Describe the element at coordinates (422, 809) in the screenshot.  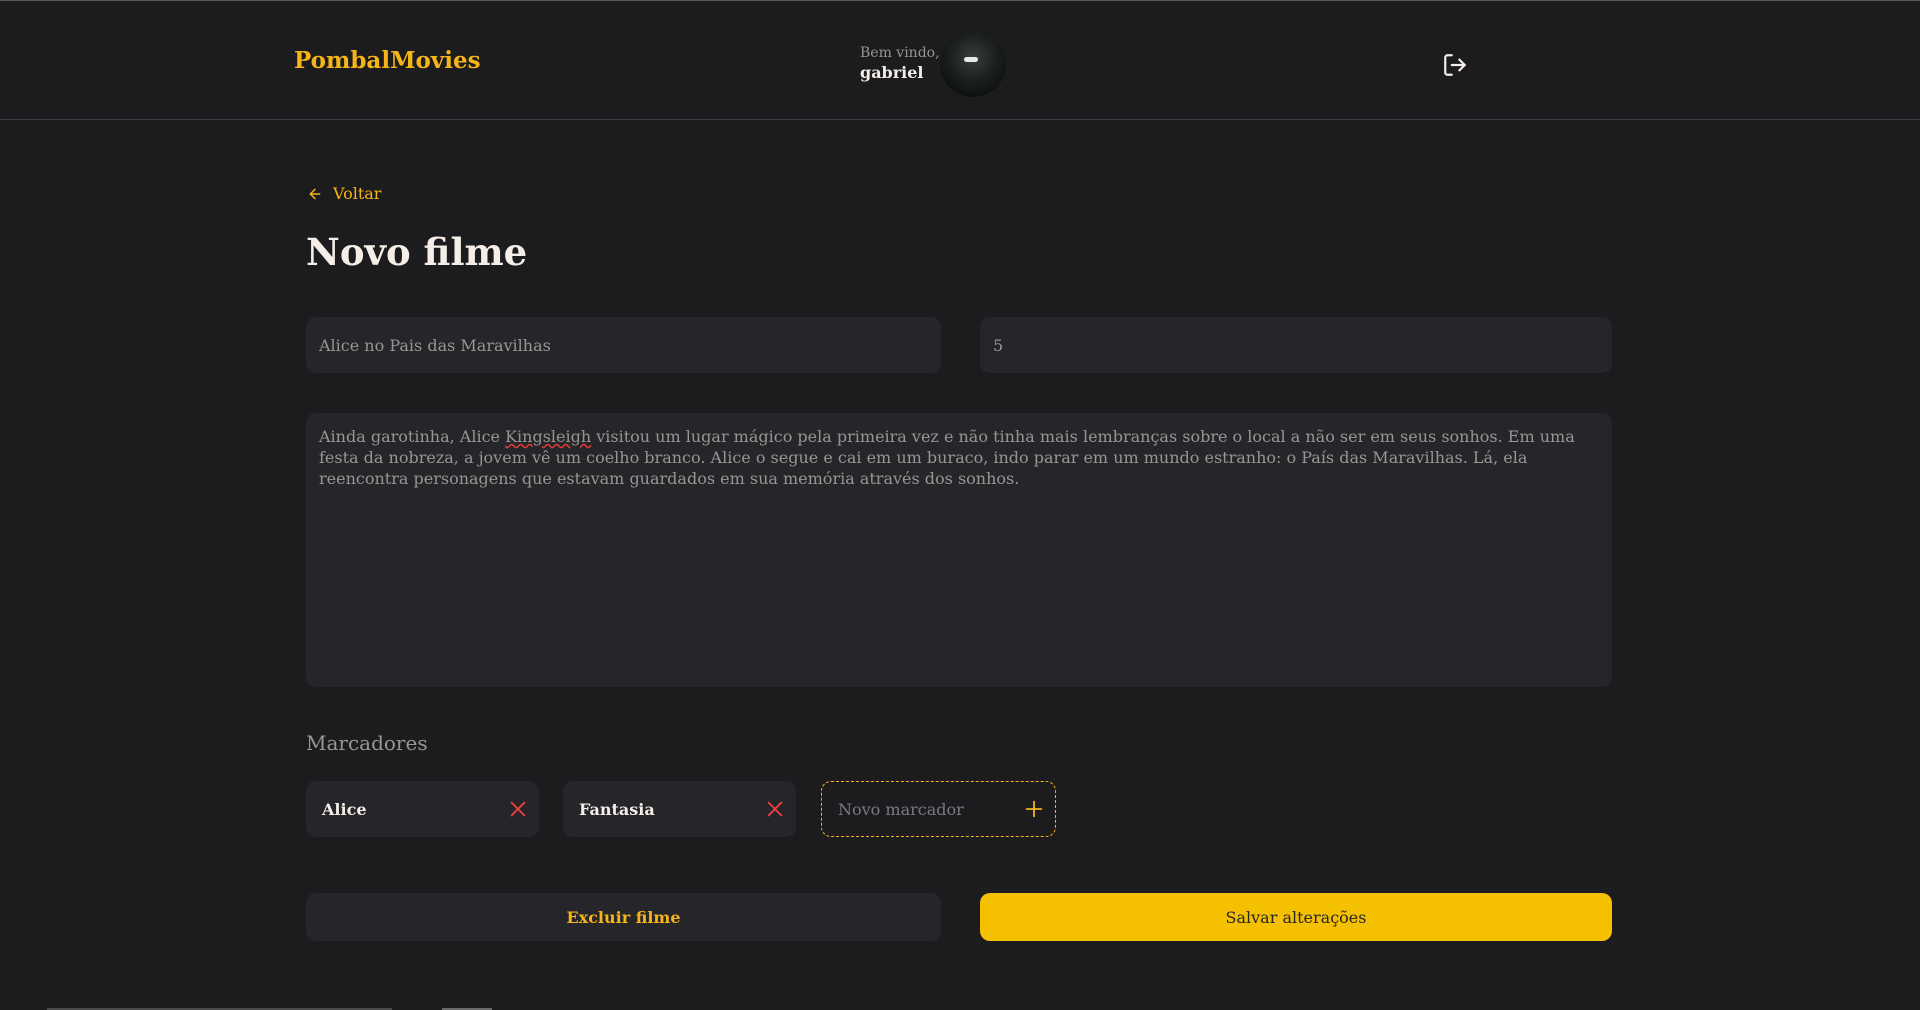
I see `tag-item: Alice` at that location.